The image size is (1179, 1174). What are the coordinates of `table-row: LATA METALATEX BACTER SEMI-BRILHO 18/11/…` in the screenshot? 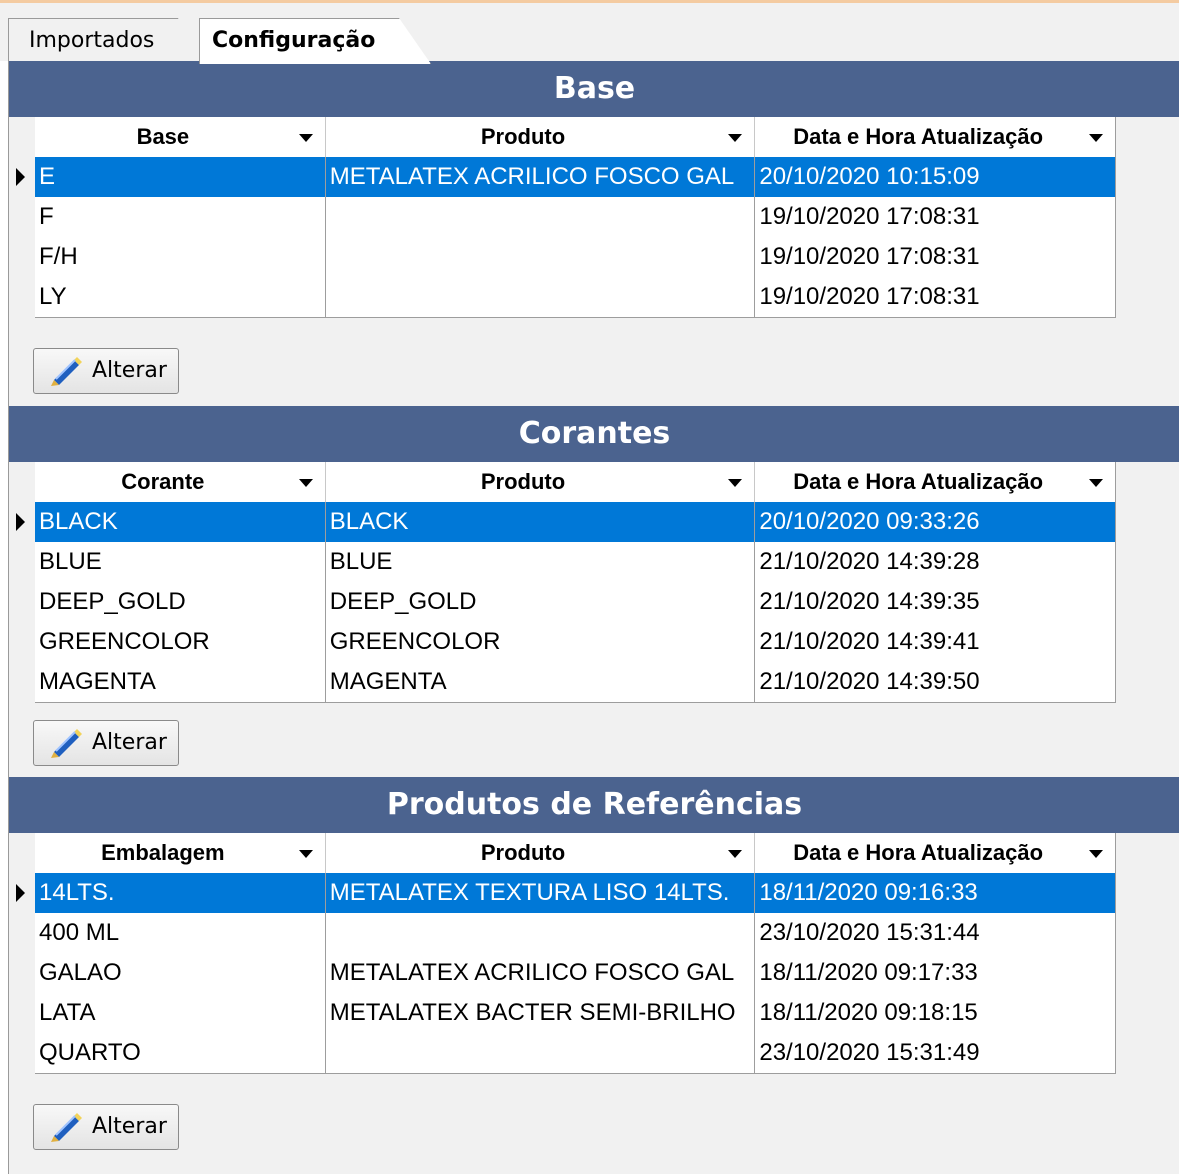 It's located at (575, 1013).